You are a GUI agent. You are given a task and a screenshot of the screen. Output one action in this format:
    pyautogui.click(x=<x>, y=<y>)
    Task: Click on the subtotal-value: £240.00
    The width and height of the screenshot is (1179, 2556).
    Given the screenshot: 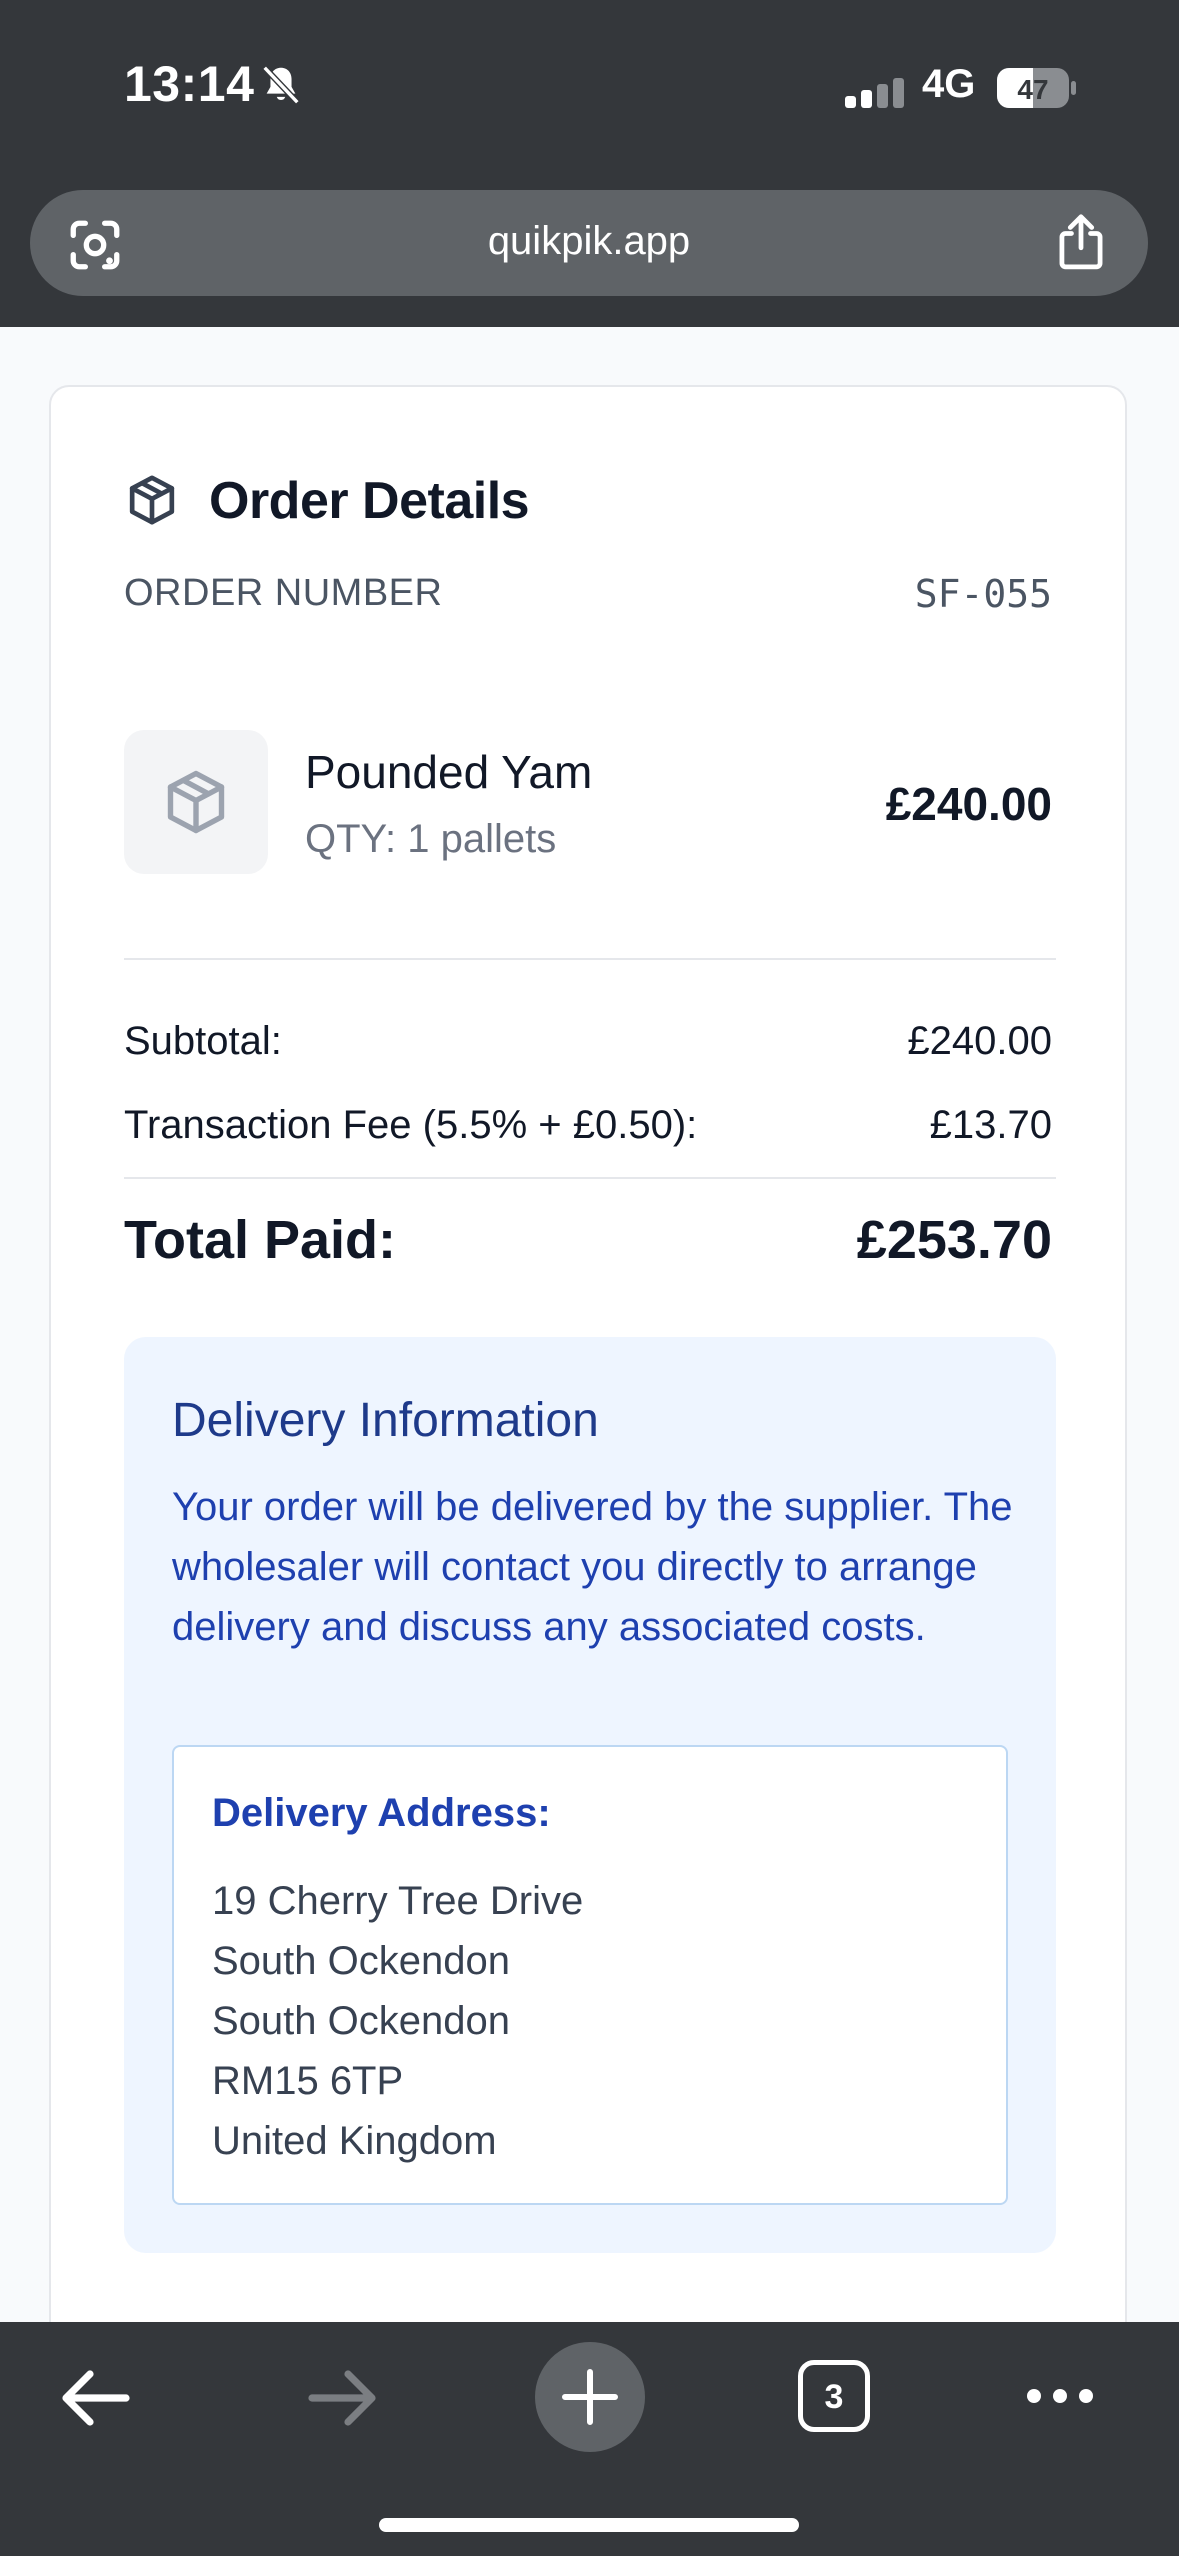 What is the action you would take?
    pyautogui.click(x=979, y=1041)
    